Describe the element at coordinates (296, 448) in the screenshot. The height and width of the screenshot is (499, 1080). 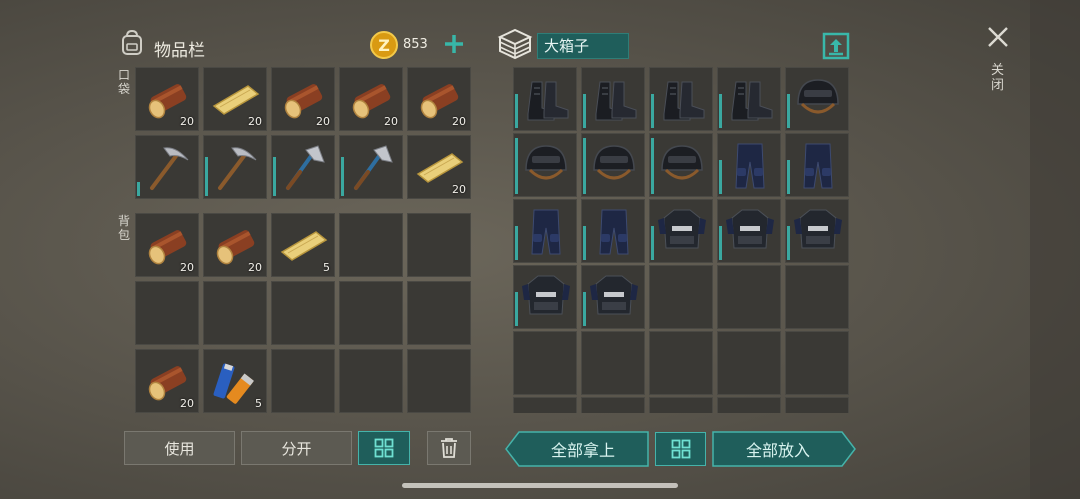
I see `split-button: 分开` at that location.